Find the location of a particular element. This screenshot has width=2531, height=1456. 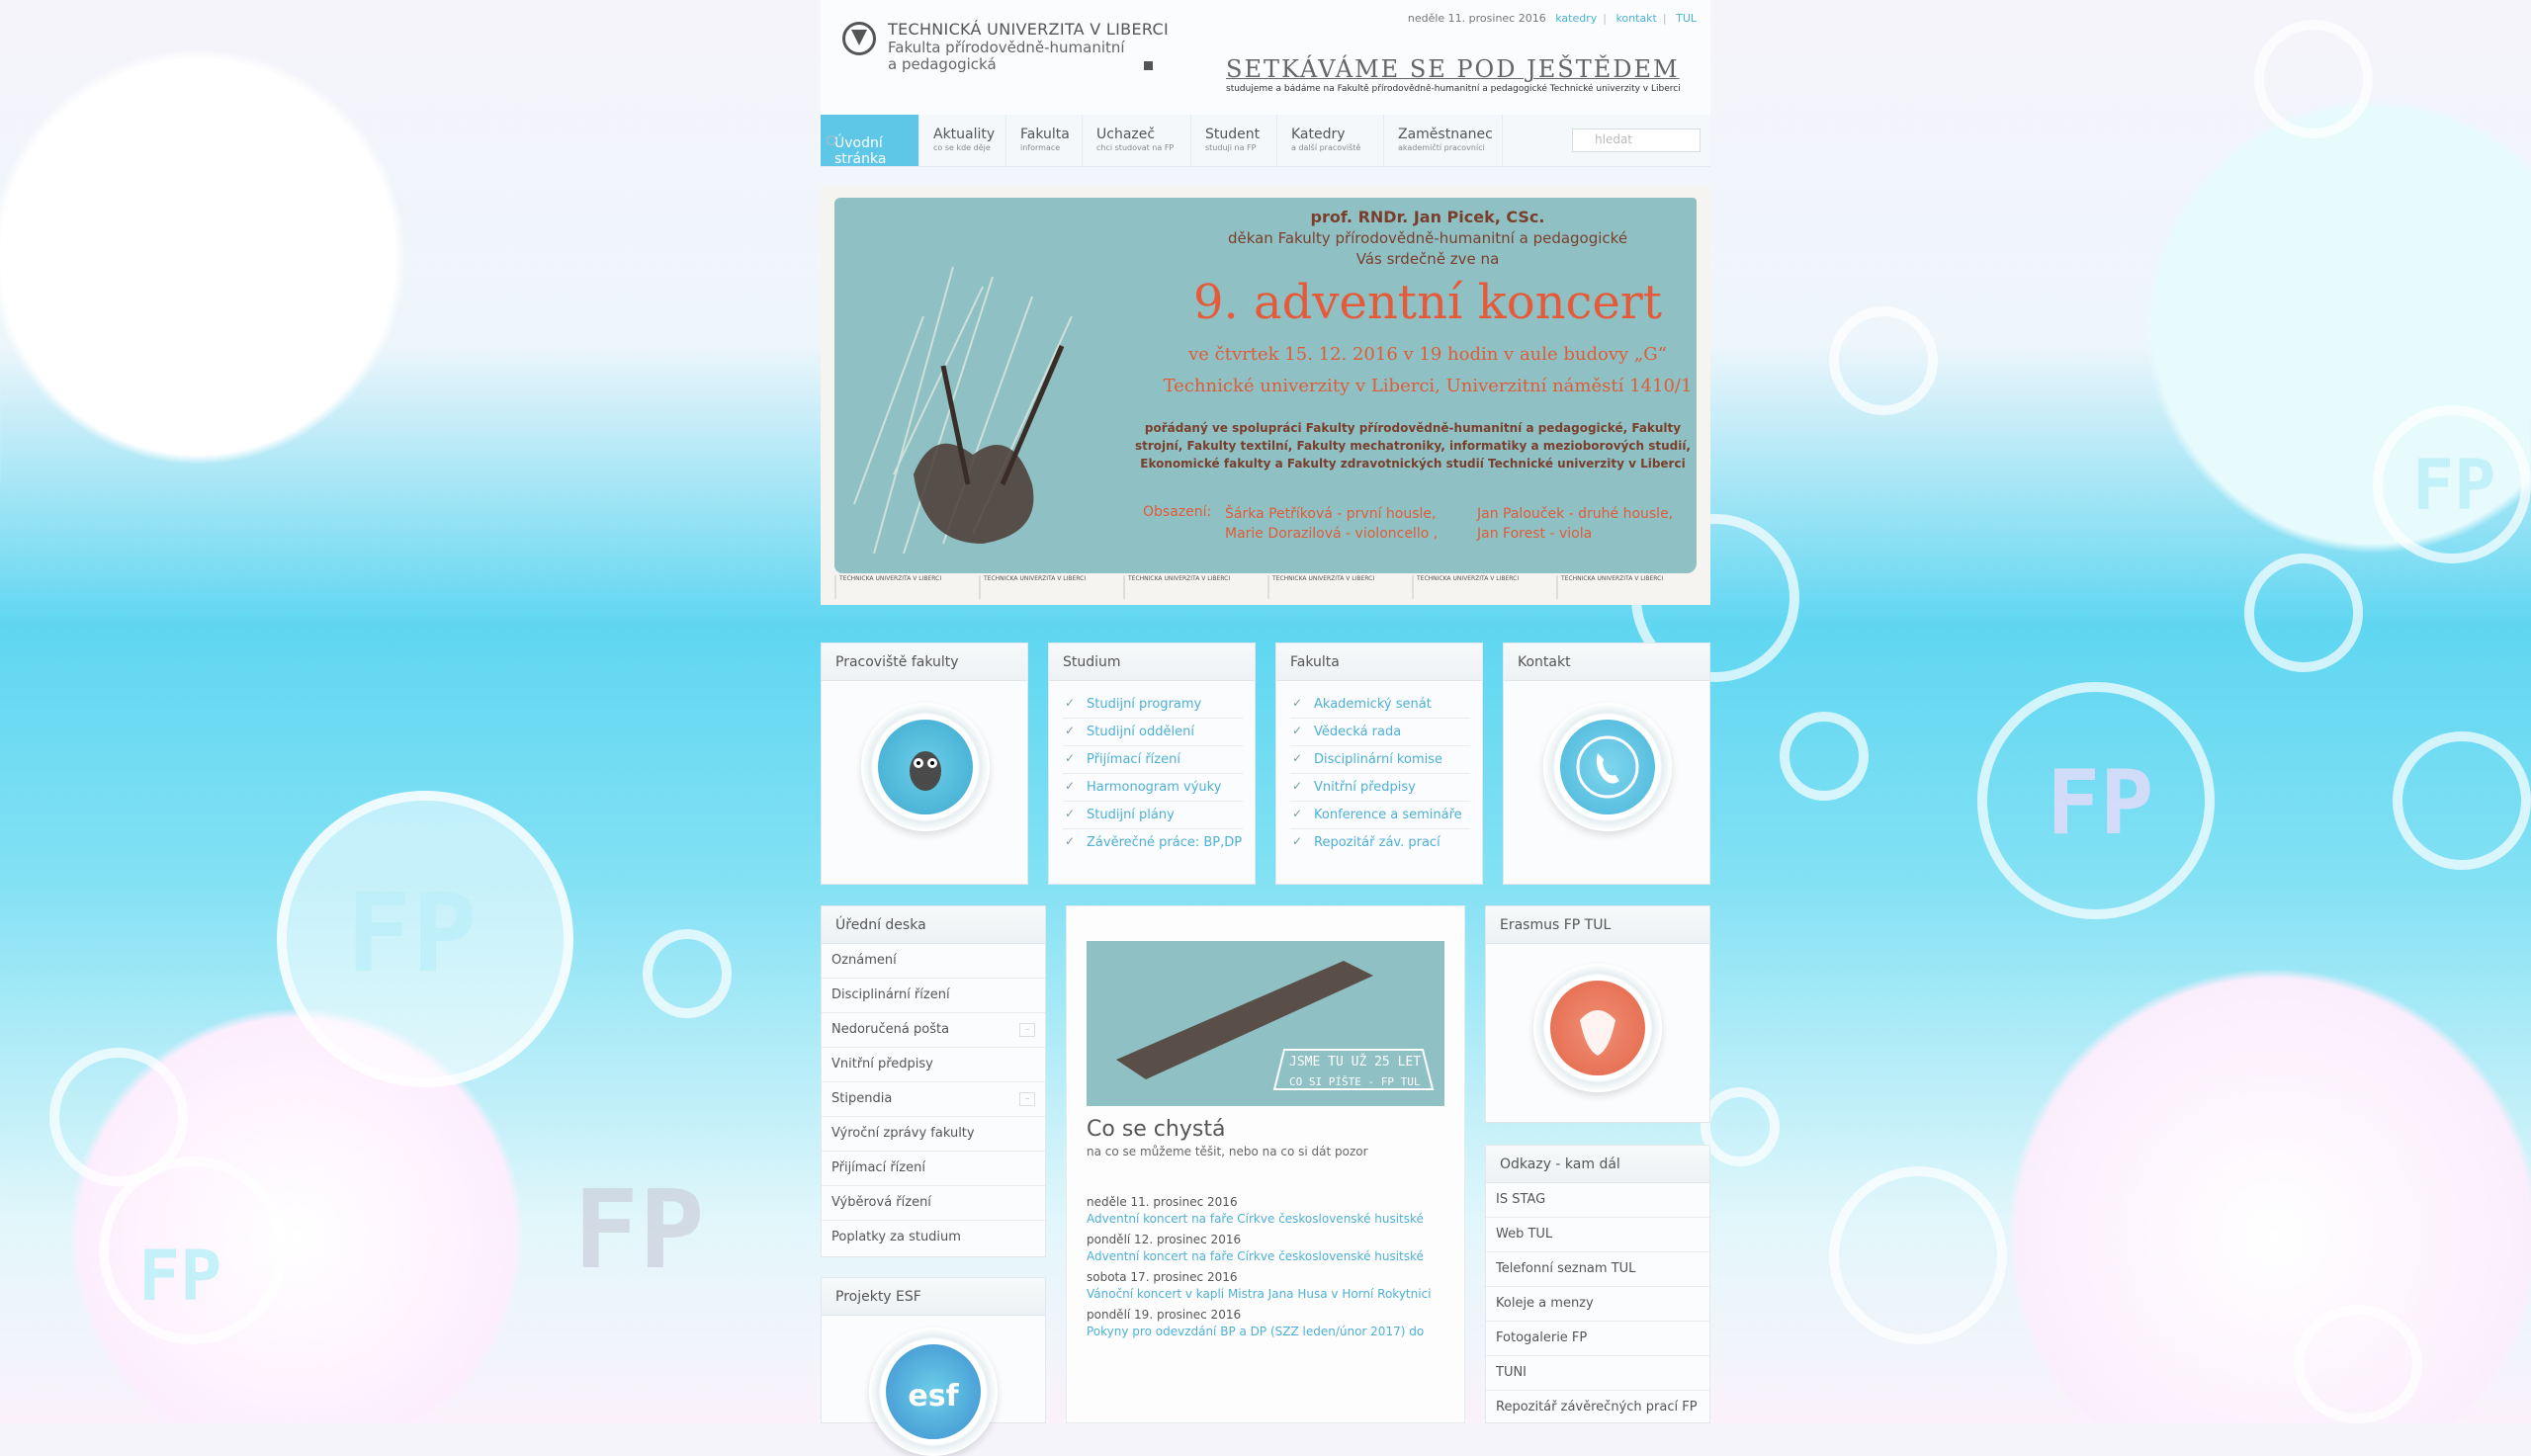

box-title: Erasmus FP TUL is located at coordinates (1598, 925).